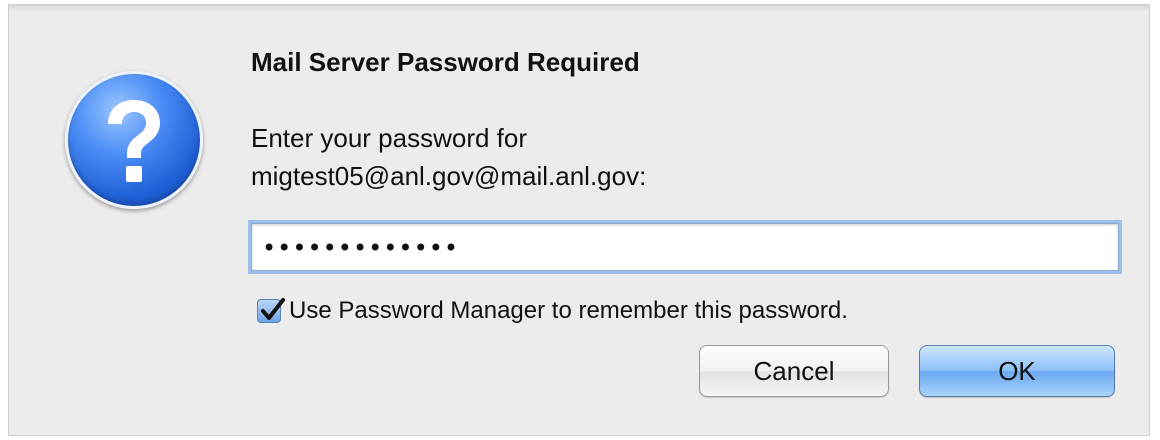  I want to click on question-mark-glyph, so click(134, 141).